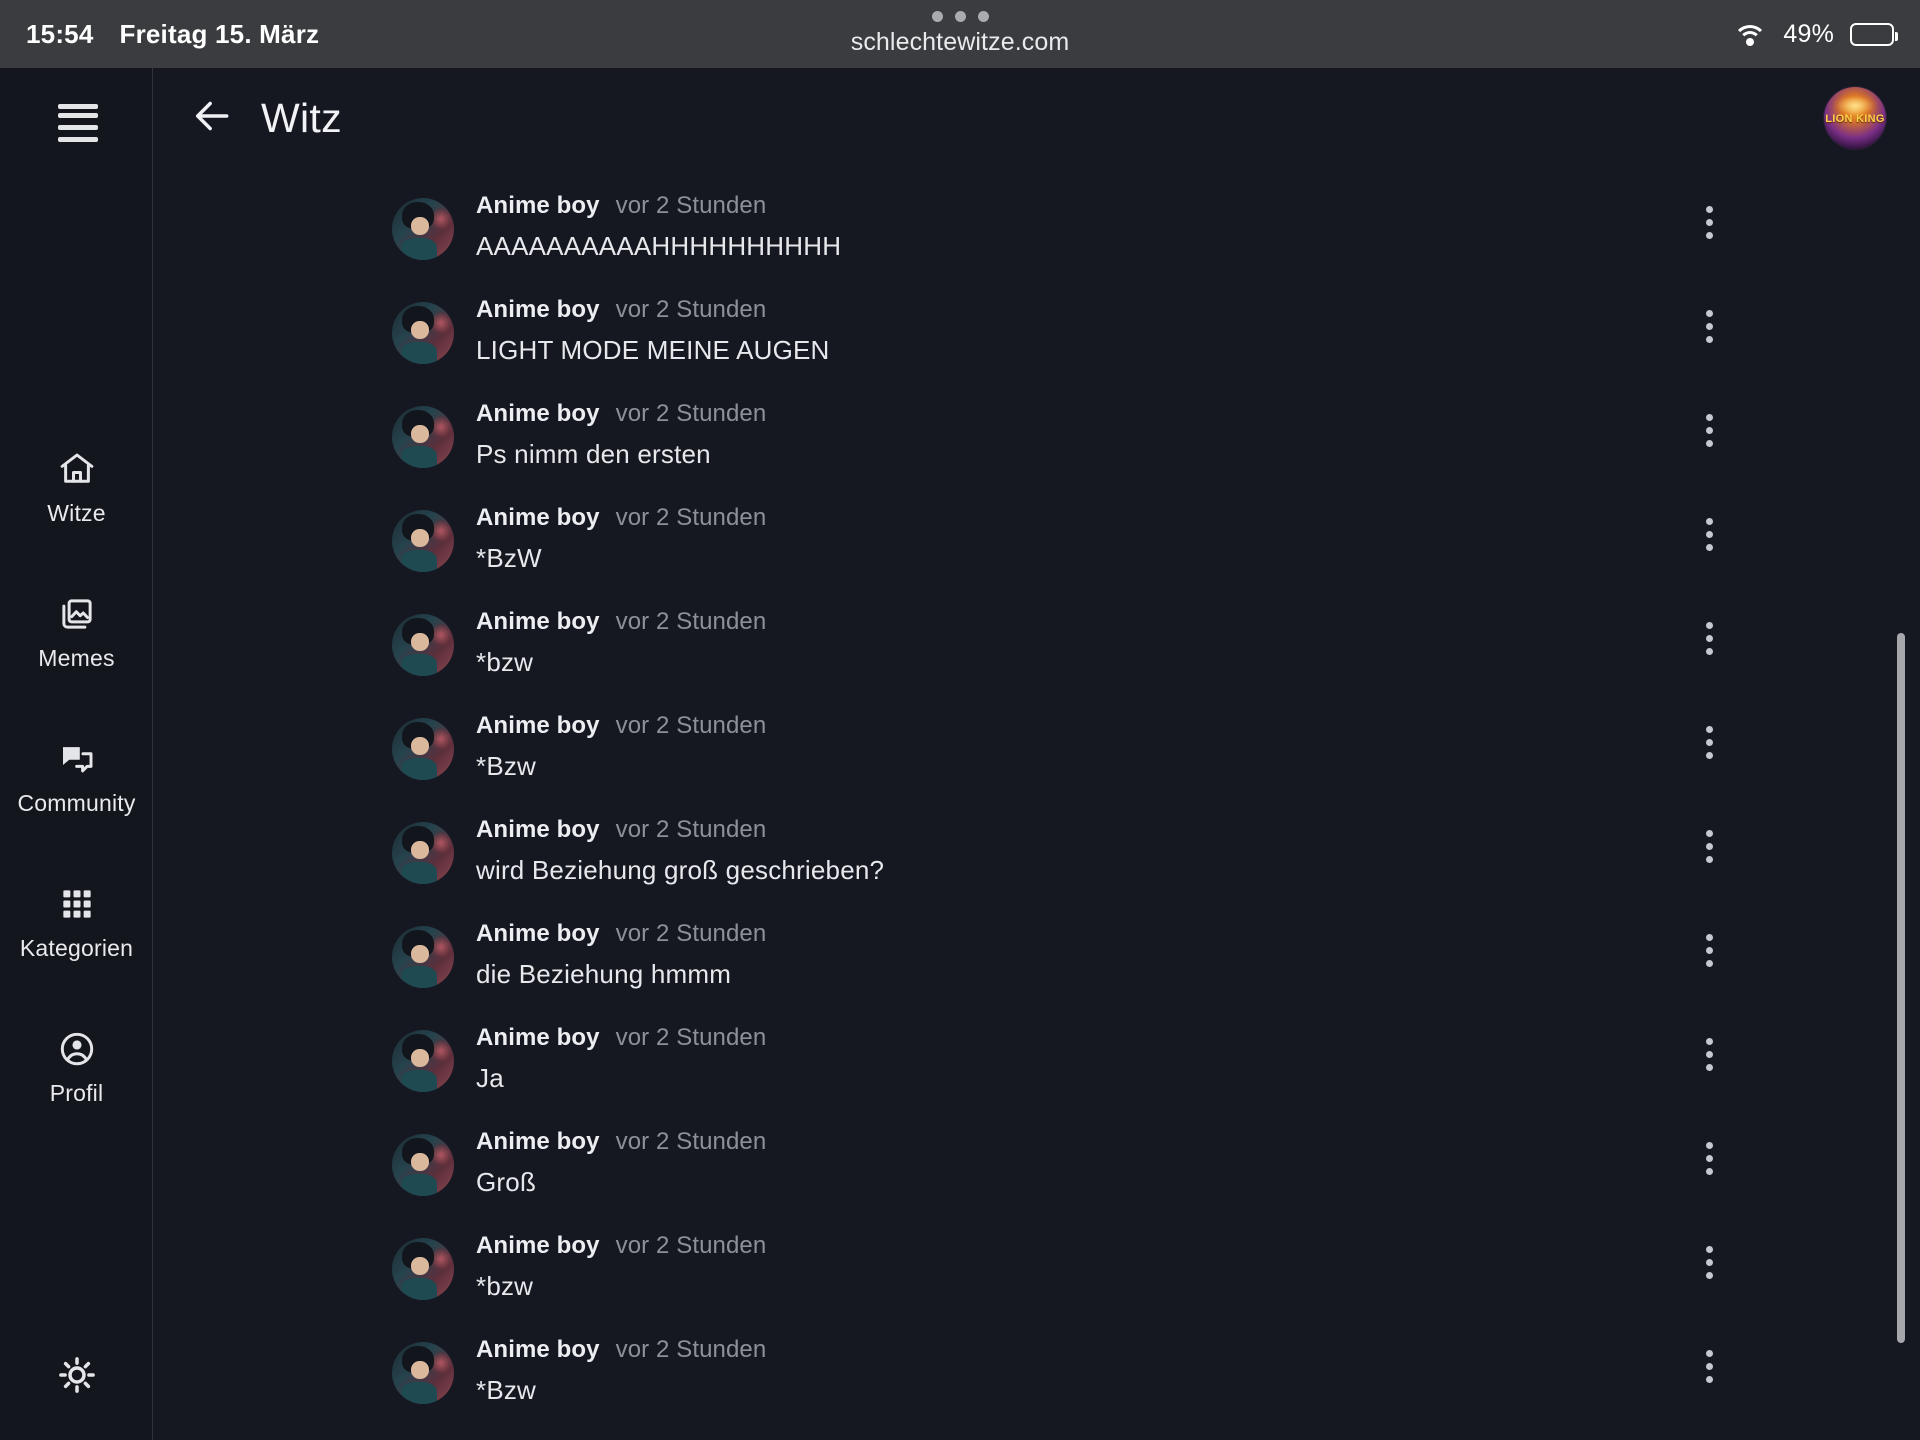  I want to click on message-body: Anime boyvor 2 Stunden, so click(621, 1437).